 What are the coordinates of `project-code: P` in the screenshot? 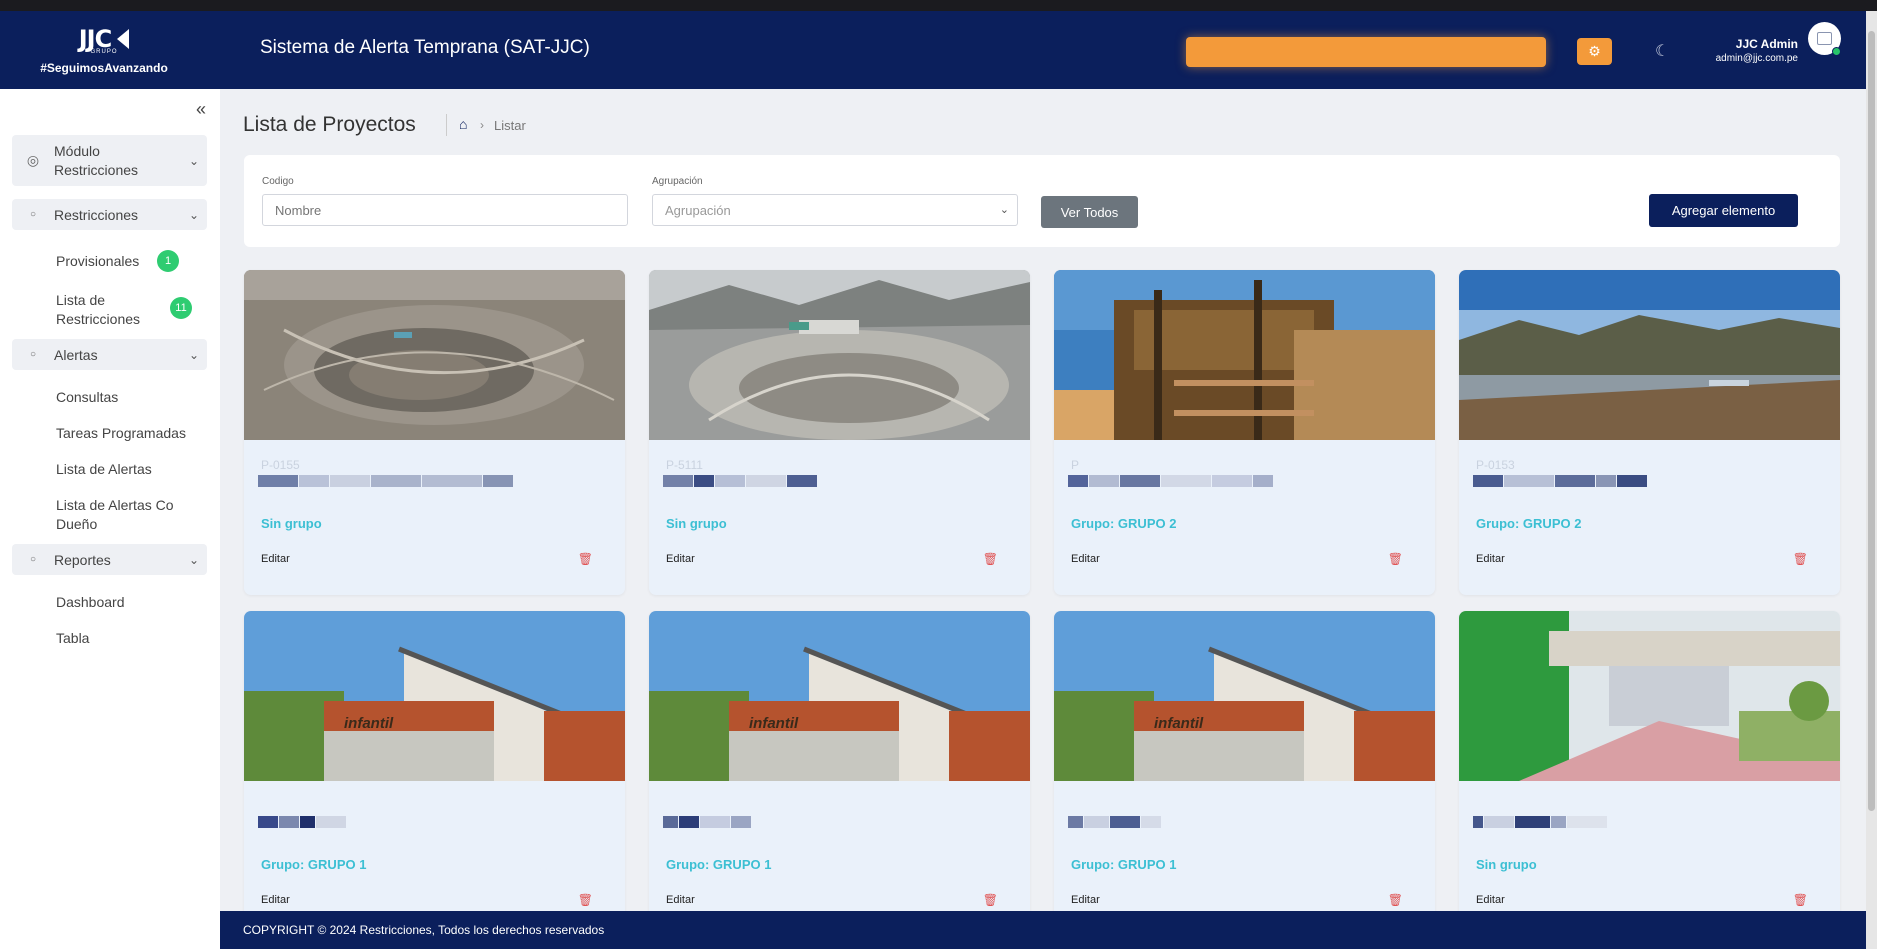 It's located at (1075, 465).